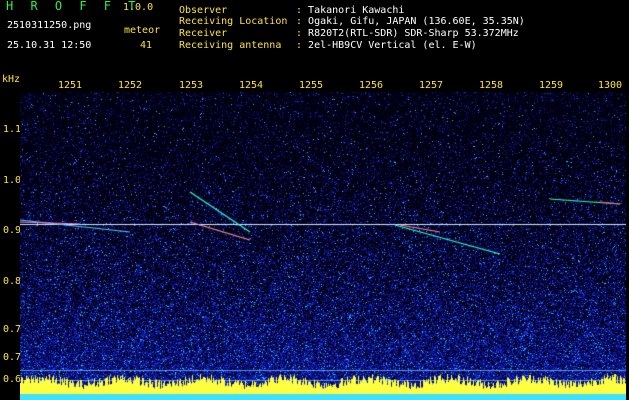 This screenshot has width=629, height=400. What do you see at coordinates (12, 281) in the screenshot?
I see `y-tick: 0.8` at bounding box center [12, 281].